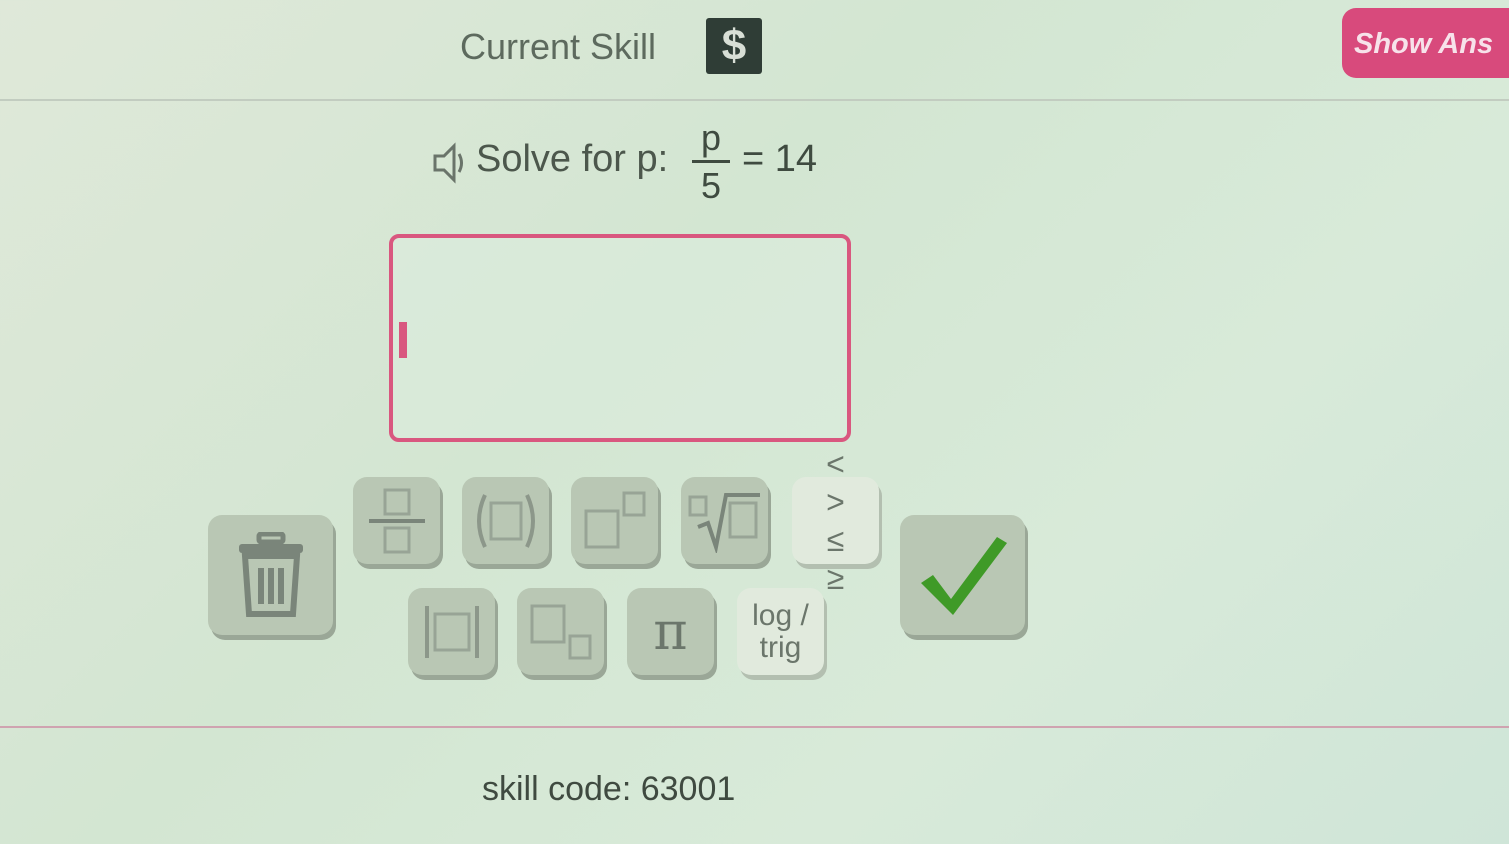 This screenshot has height=844, width=1509. I want to click on fraction-icon, so click(396, 520).